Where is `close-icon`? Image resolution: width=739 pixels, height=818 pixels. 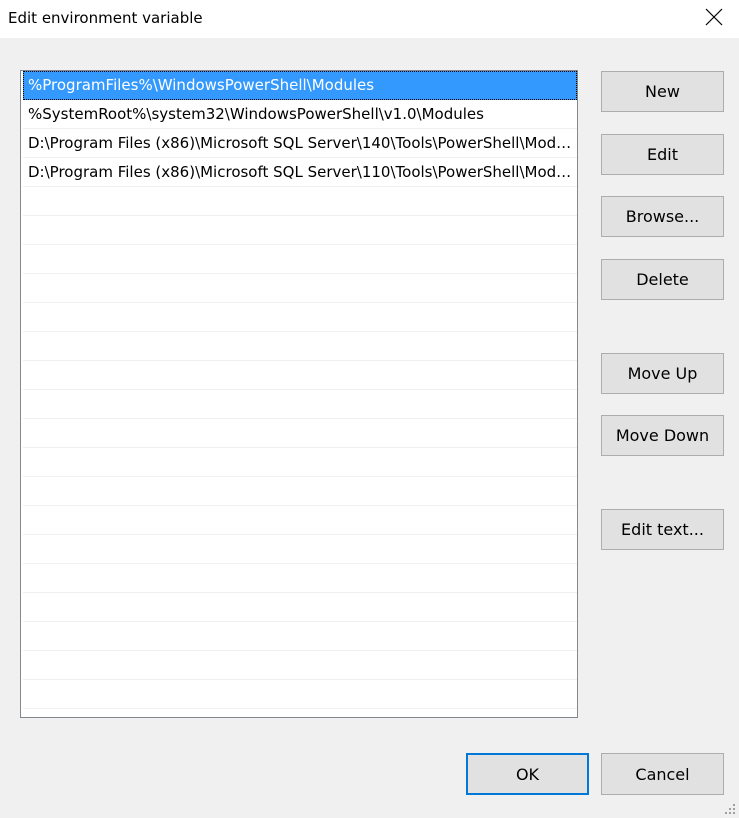
close-icon is located at coordinates (714, 17).